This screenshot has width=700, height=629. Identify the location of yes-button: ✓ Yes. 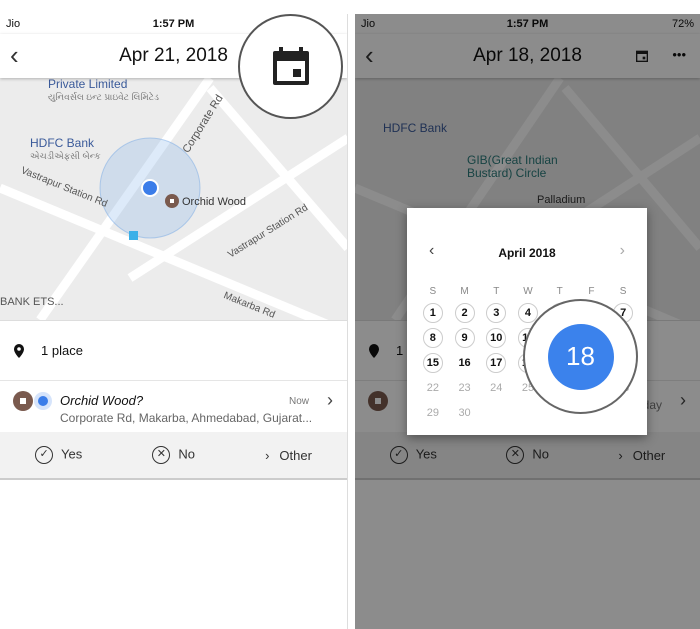
(58, 455).